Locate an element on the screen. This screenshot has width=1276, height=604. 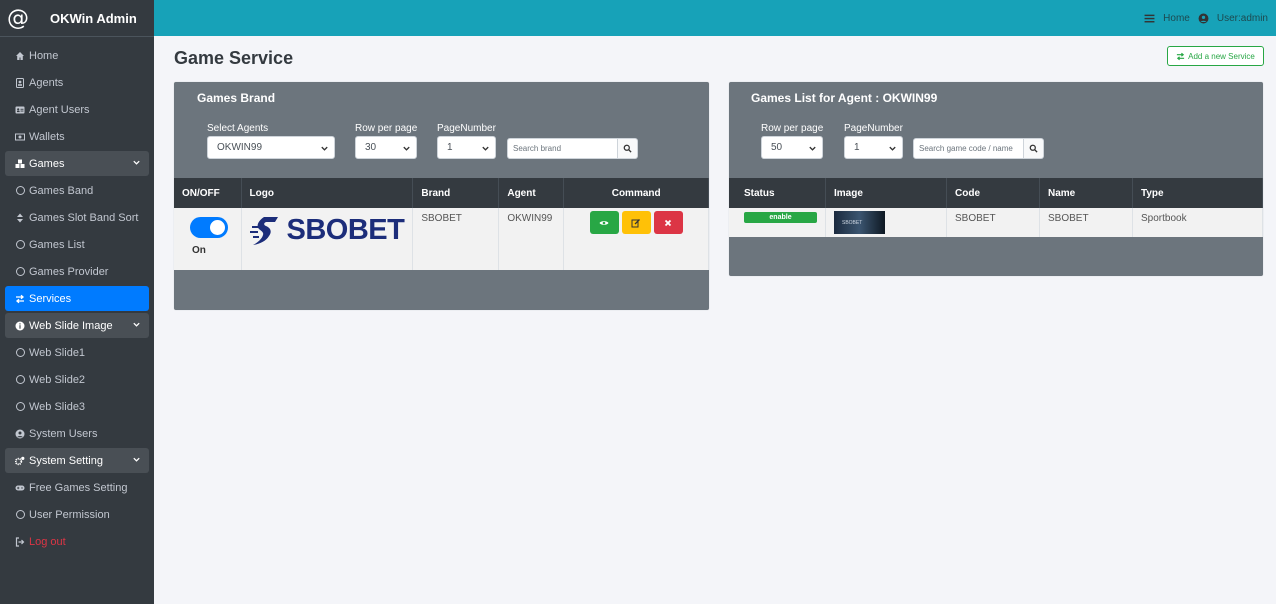
sign-out-icon is located at coordinates (20, 541).